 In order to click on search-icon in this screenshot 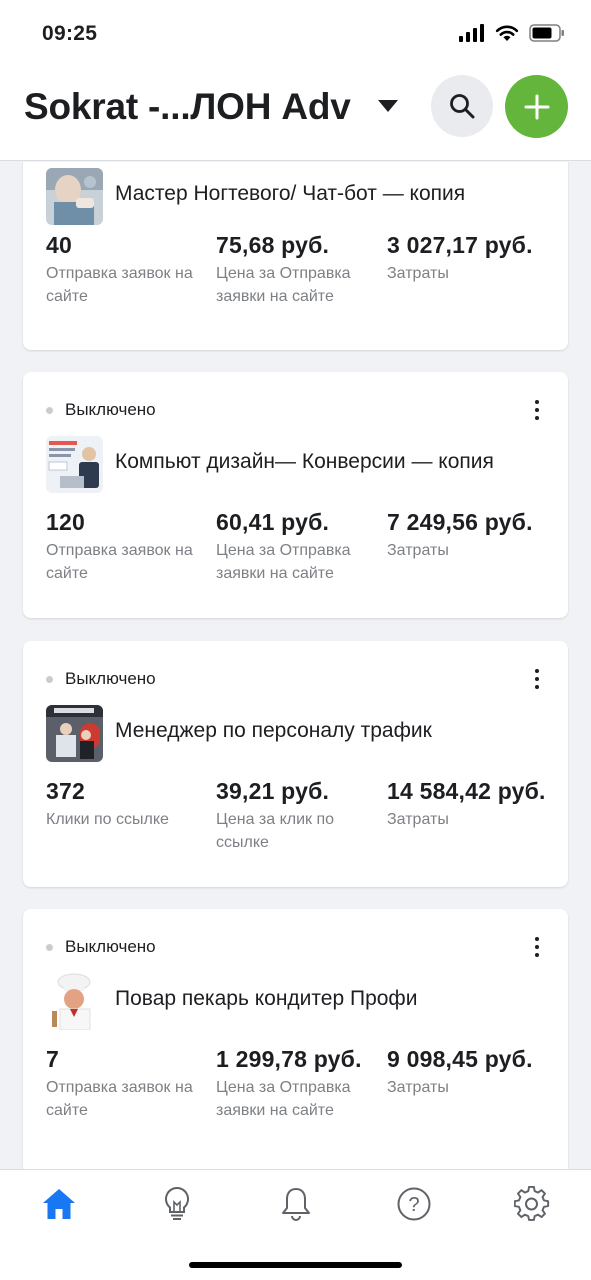, I will do `click(462, 106)`.